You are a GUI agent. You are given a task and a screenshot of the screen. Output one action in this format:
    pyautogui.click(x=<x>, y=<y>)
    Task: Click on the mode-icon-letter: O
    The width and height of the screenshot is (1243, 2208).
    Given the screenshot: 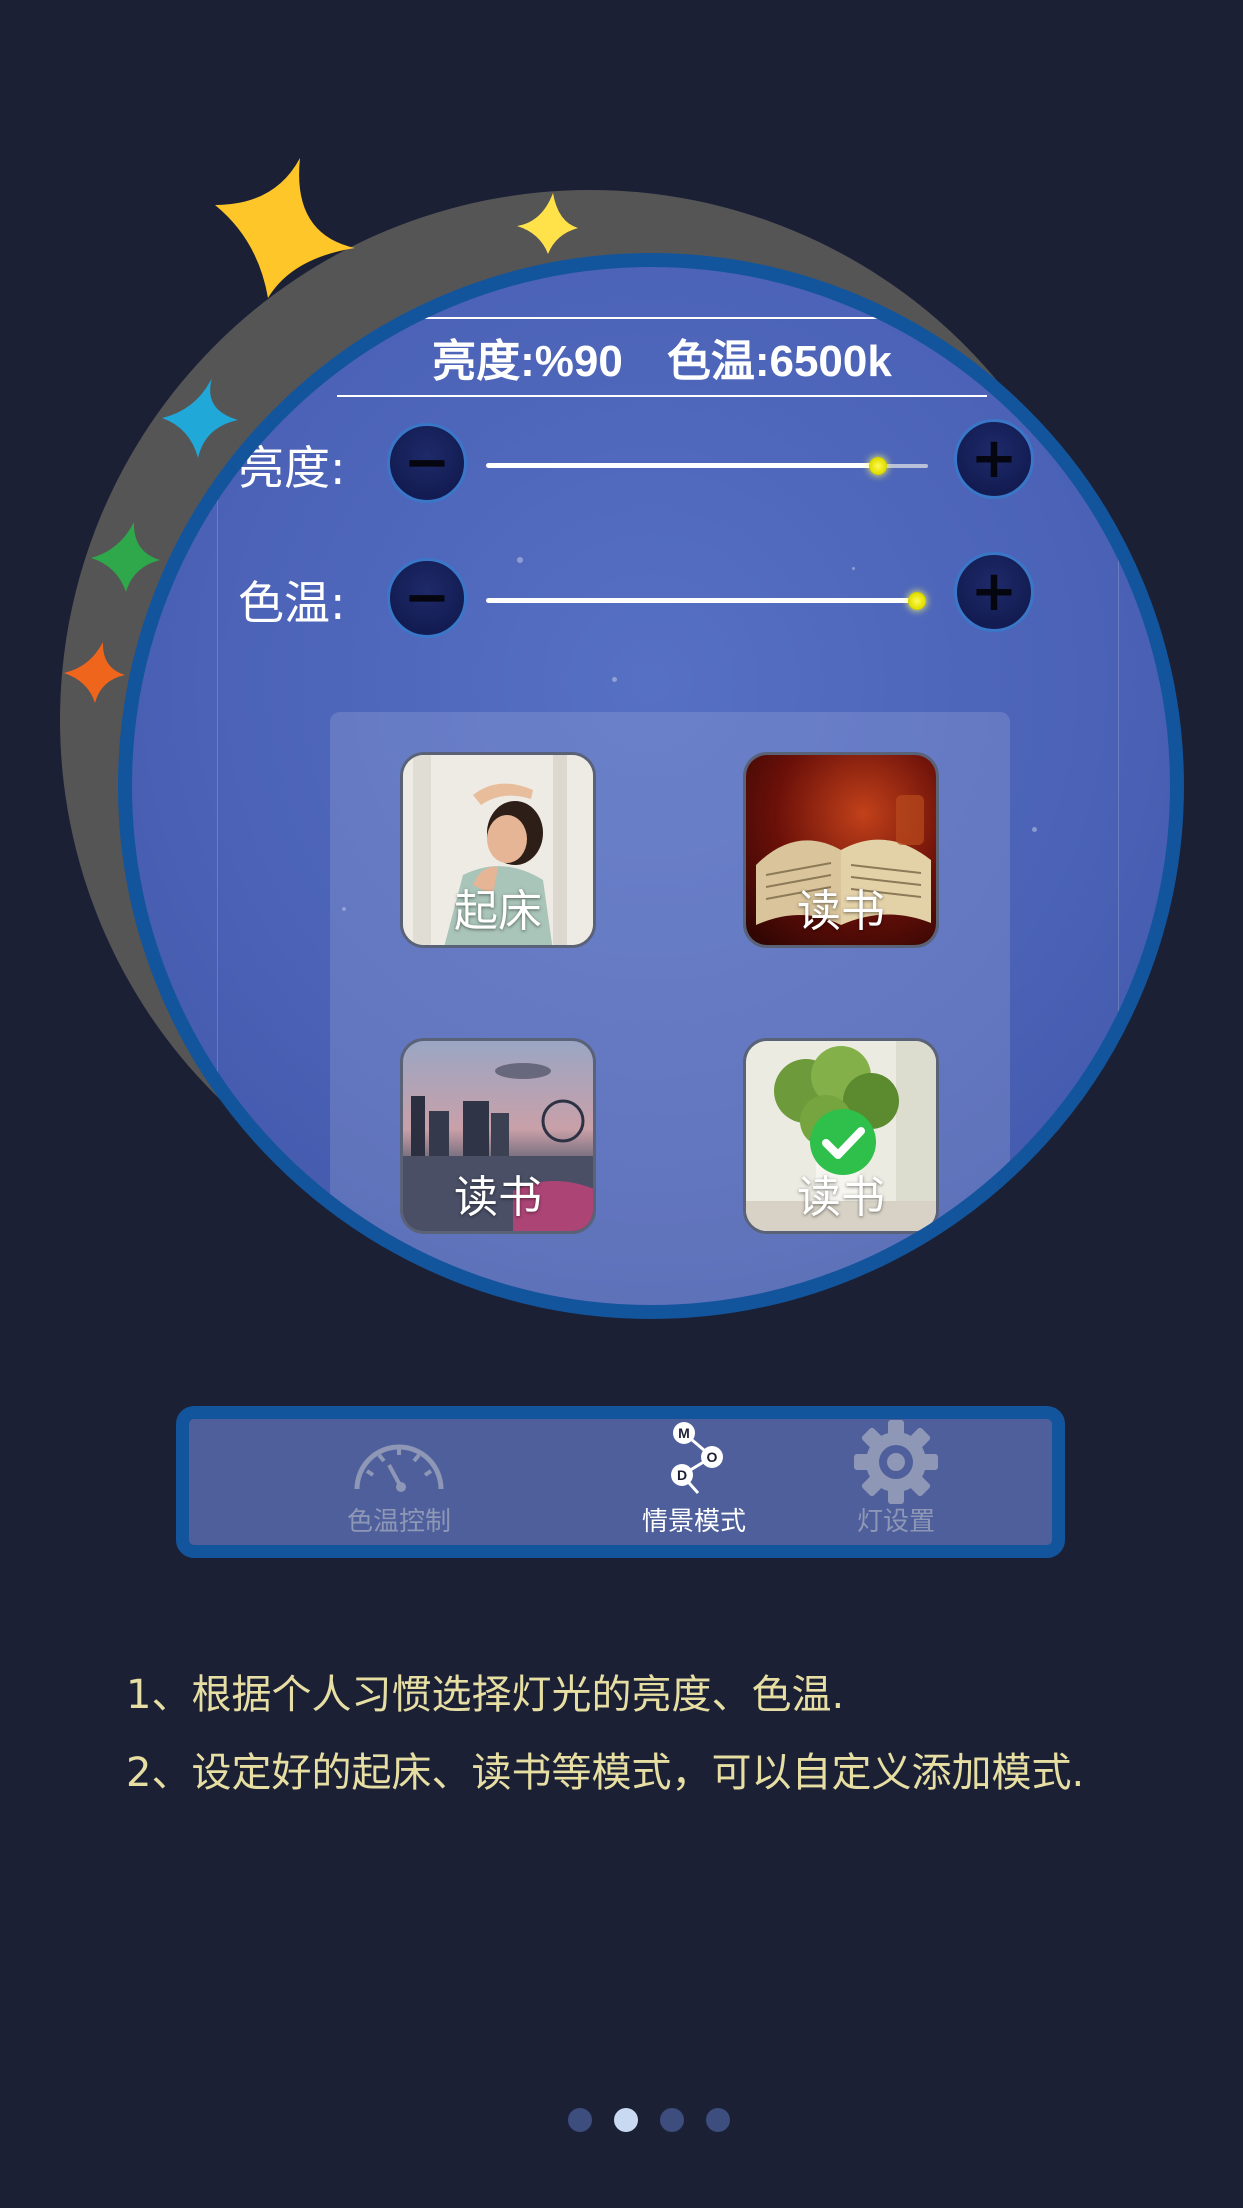 What is the action you would take?
    pyautogui.click(x=712, y=1457)
    